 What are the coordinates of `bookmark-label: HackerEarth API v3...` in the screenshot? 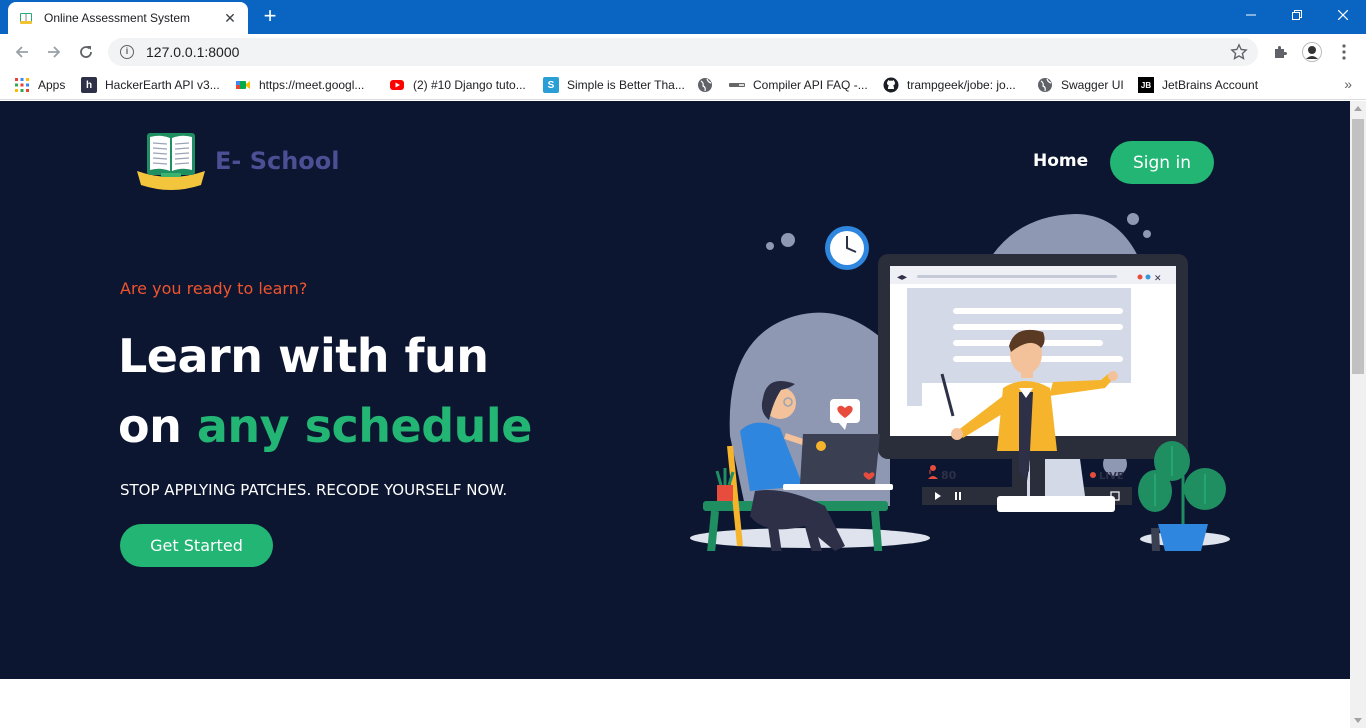 It's located at (162, 85).